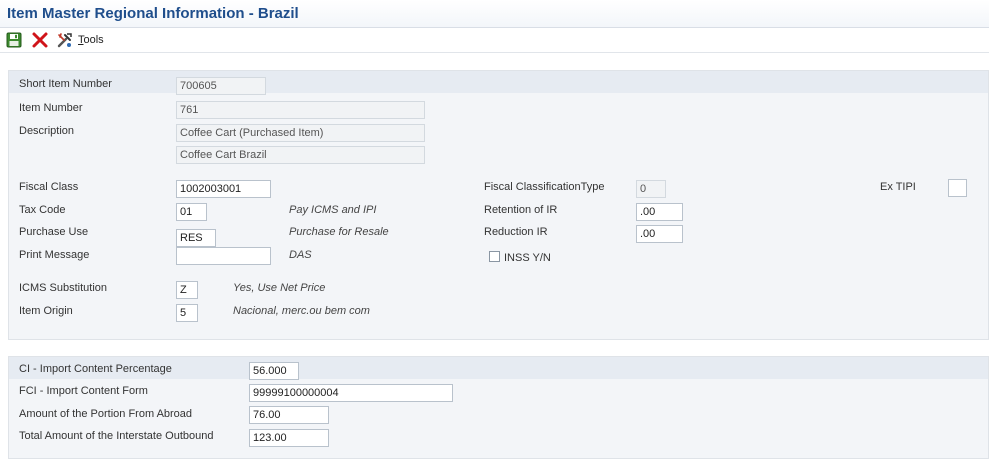 This screenshot has height=459, width=989. What do you see at coordinates (54, 232) in the screenshot?
I see `purchase-use-label: Purchase Use` at bounding box center [54, 232].